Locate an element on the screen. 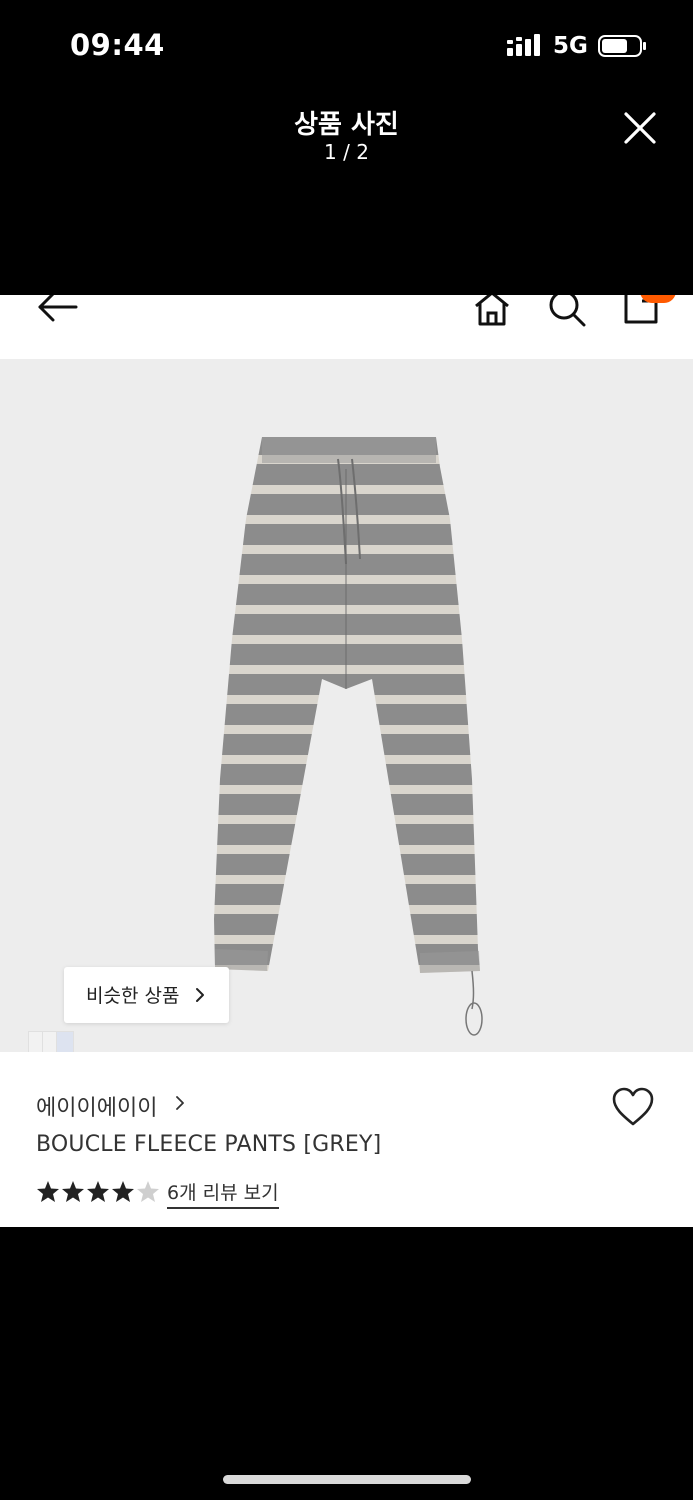 This screenshot has width=693, height=1500. rating-stars is located at coordinates (98, 1191).